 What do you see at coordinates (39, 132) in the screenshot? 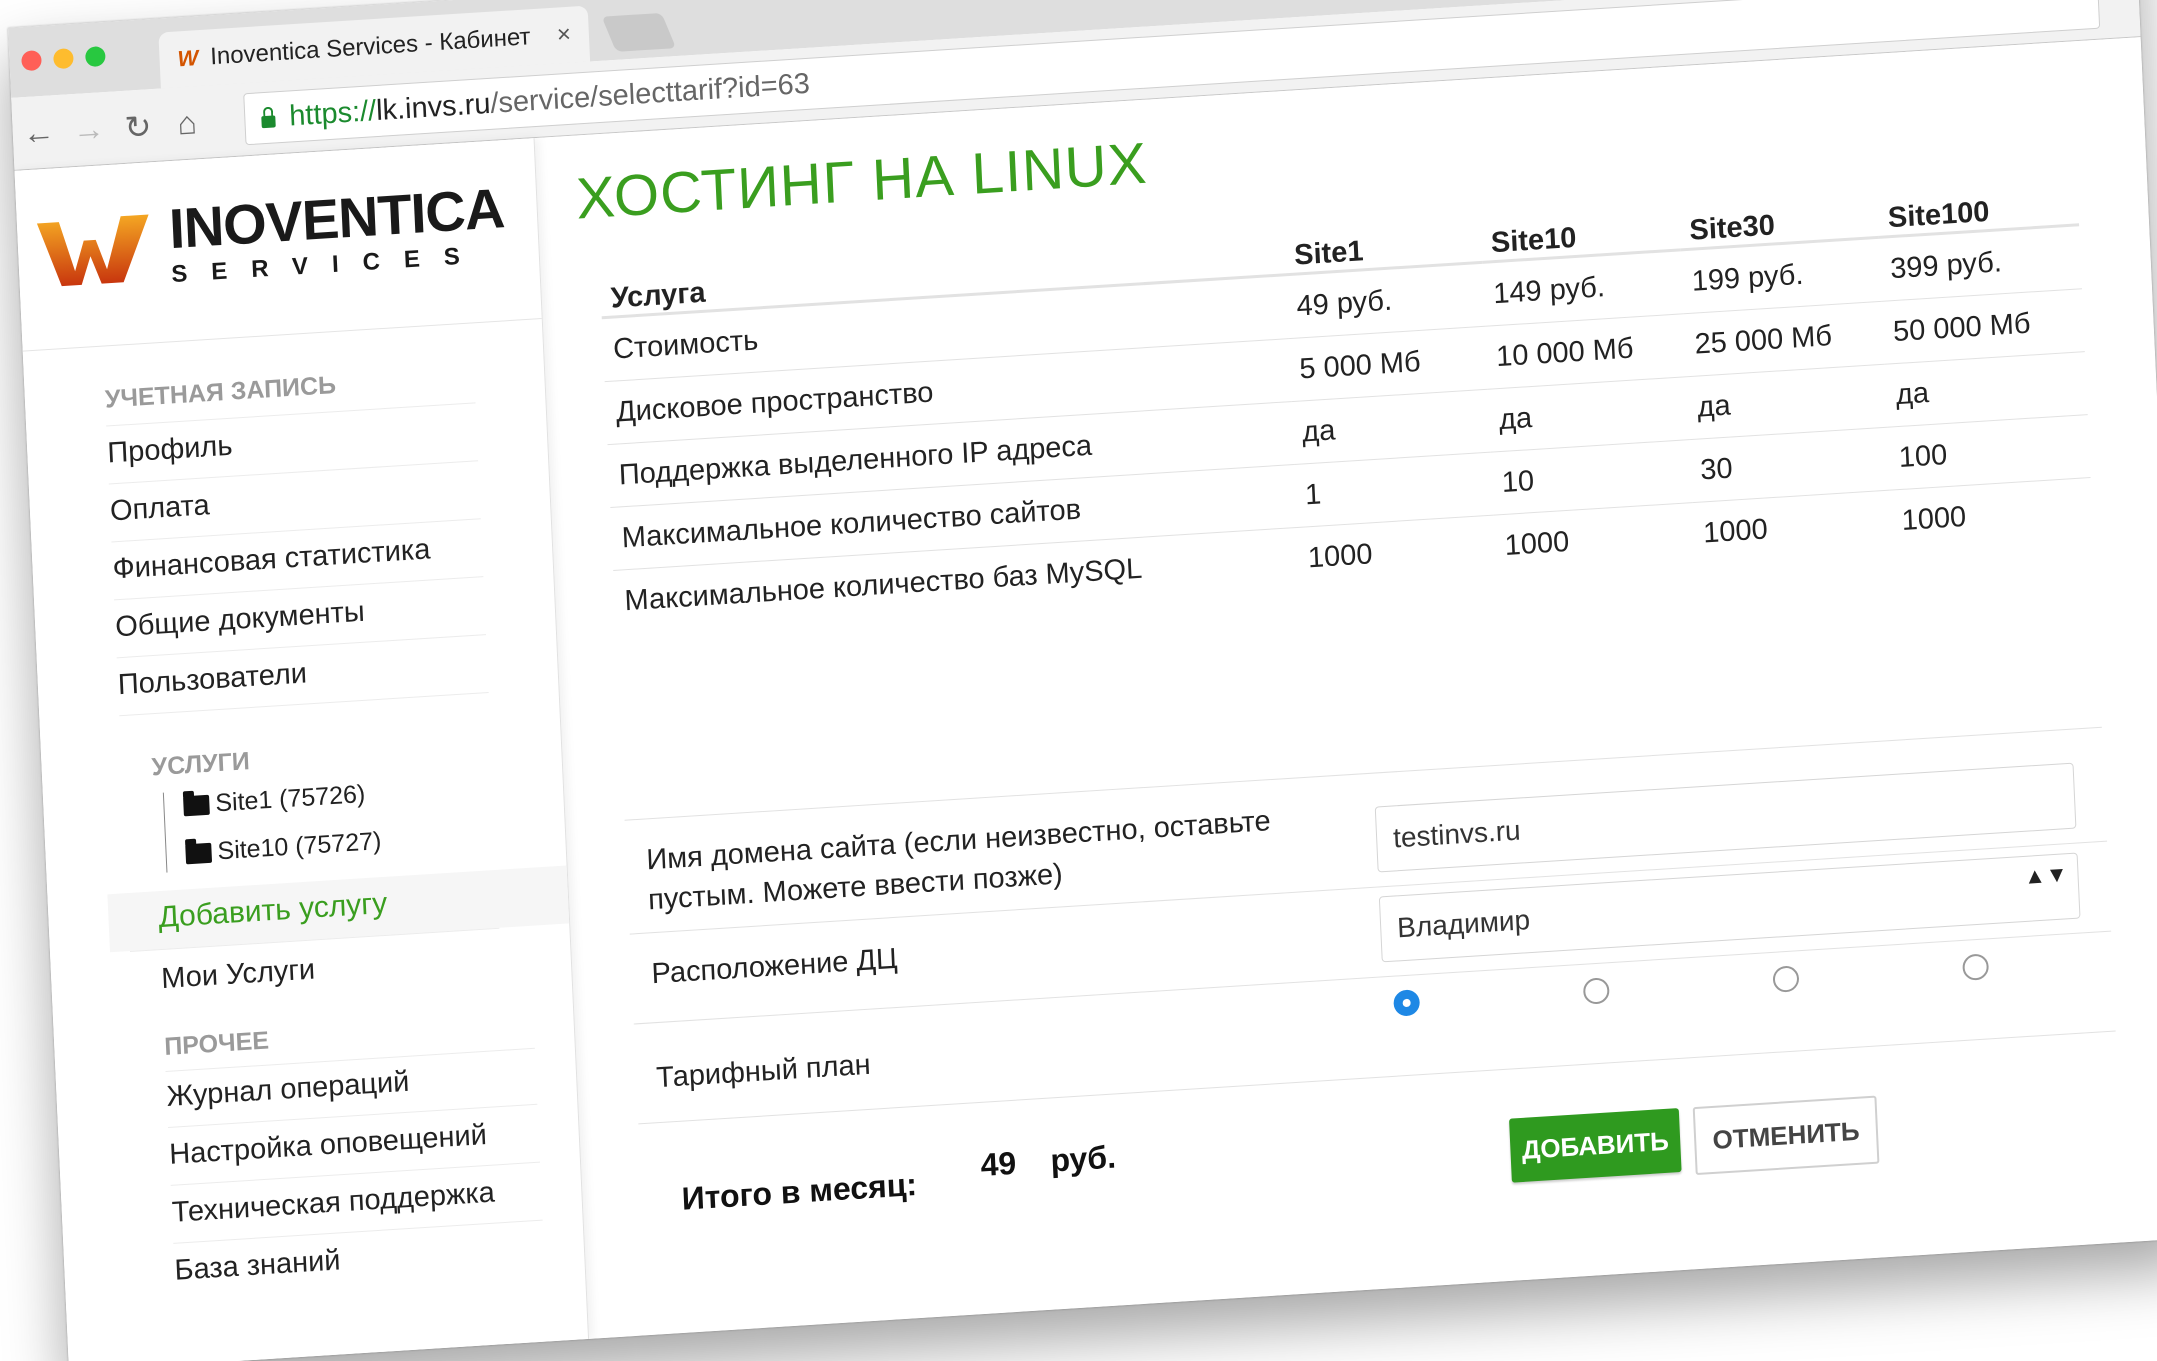
I see `back-icon: ←` at bounding box center [39, 132].